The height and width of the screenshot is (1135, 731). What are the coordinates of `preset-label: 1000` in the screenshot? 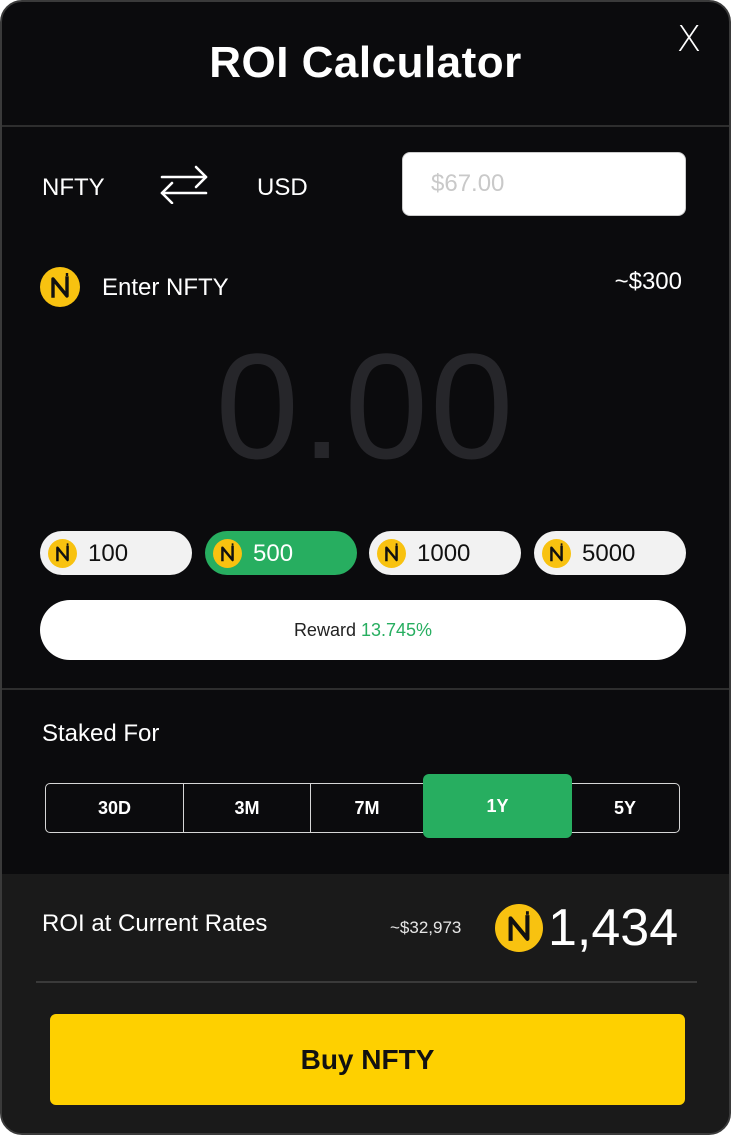 It's located at (444, 553).